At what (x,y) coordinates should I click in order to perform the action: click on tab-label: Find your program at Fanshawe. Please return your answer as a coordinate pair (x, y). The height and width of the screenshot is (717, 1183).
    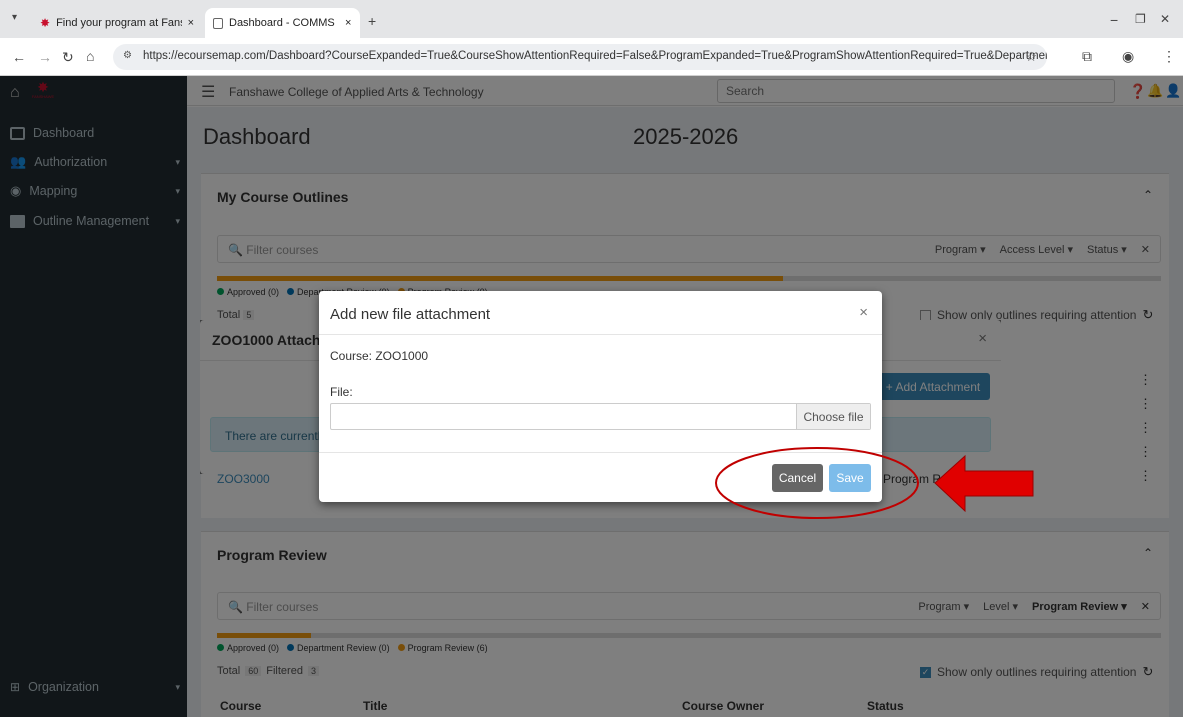
    Looking at the image, I should click on (119, 23).